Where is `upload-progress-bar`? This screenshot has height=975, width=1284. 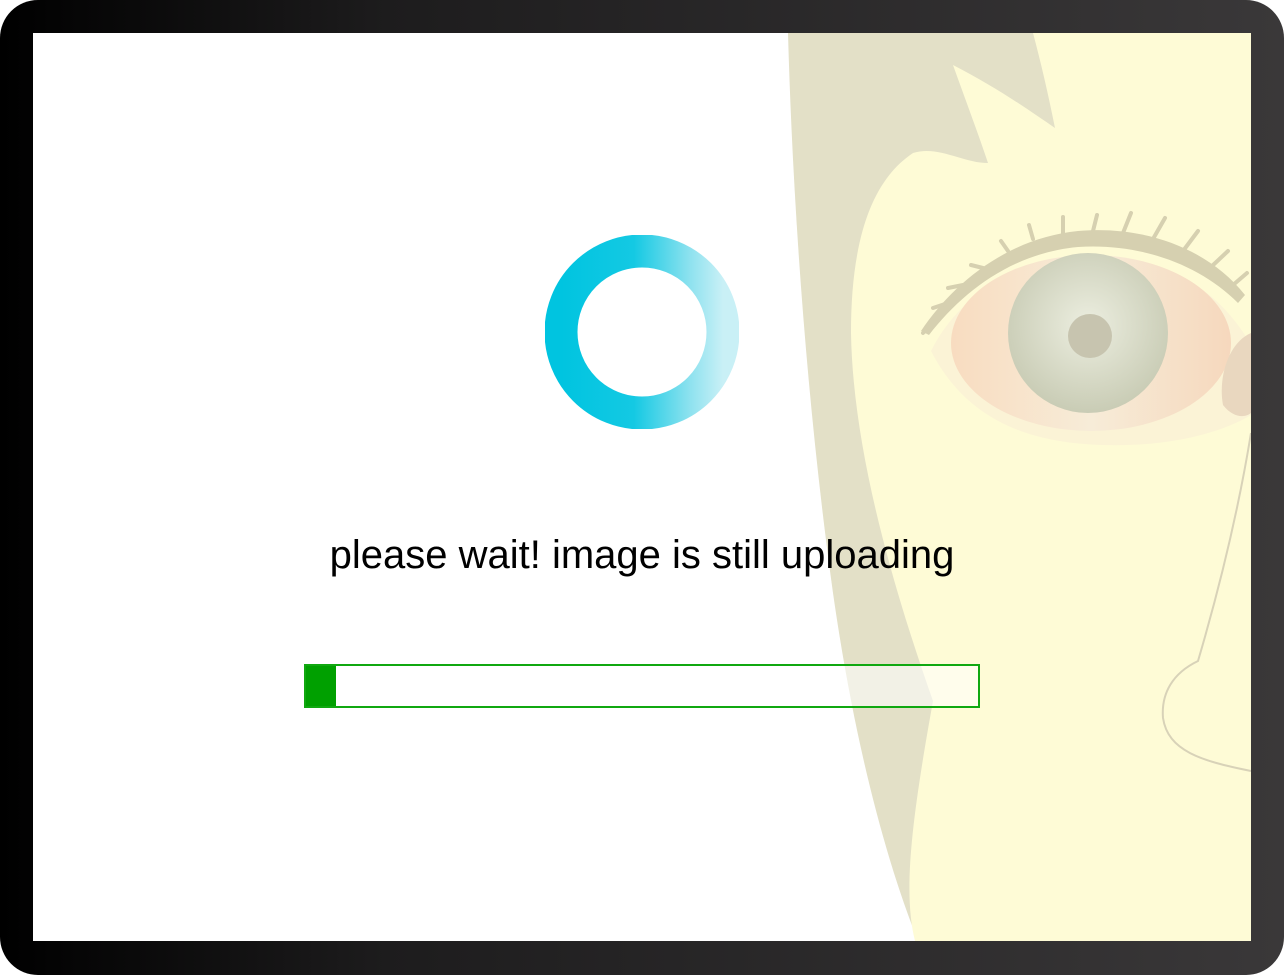 upload-progress-bar is located at coordinates (642, 686).